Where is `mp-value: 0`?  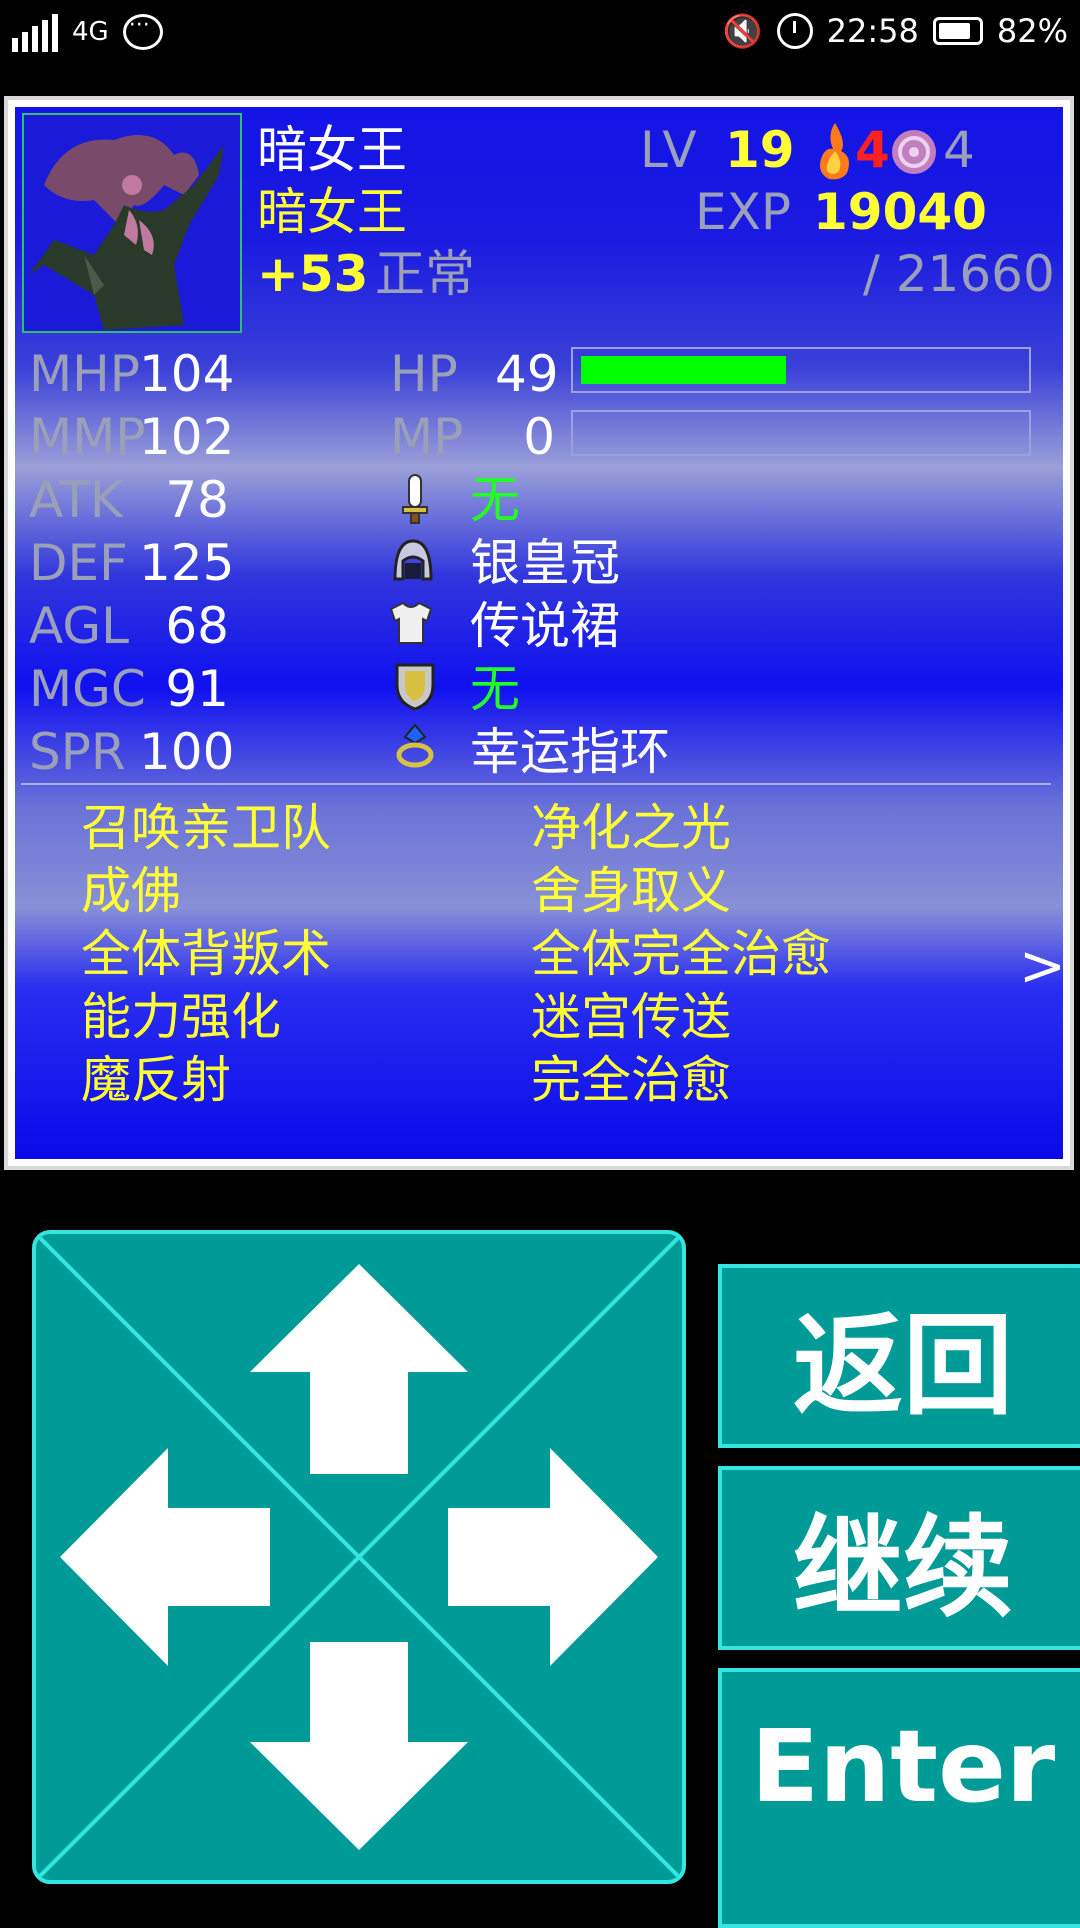 mp-value: 0 is located at coordinates (539, 437).